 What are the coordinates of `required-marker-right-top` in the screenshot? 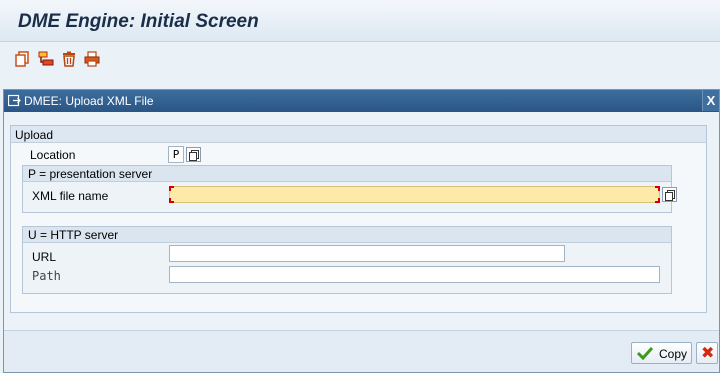 It's located at (657, 188).